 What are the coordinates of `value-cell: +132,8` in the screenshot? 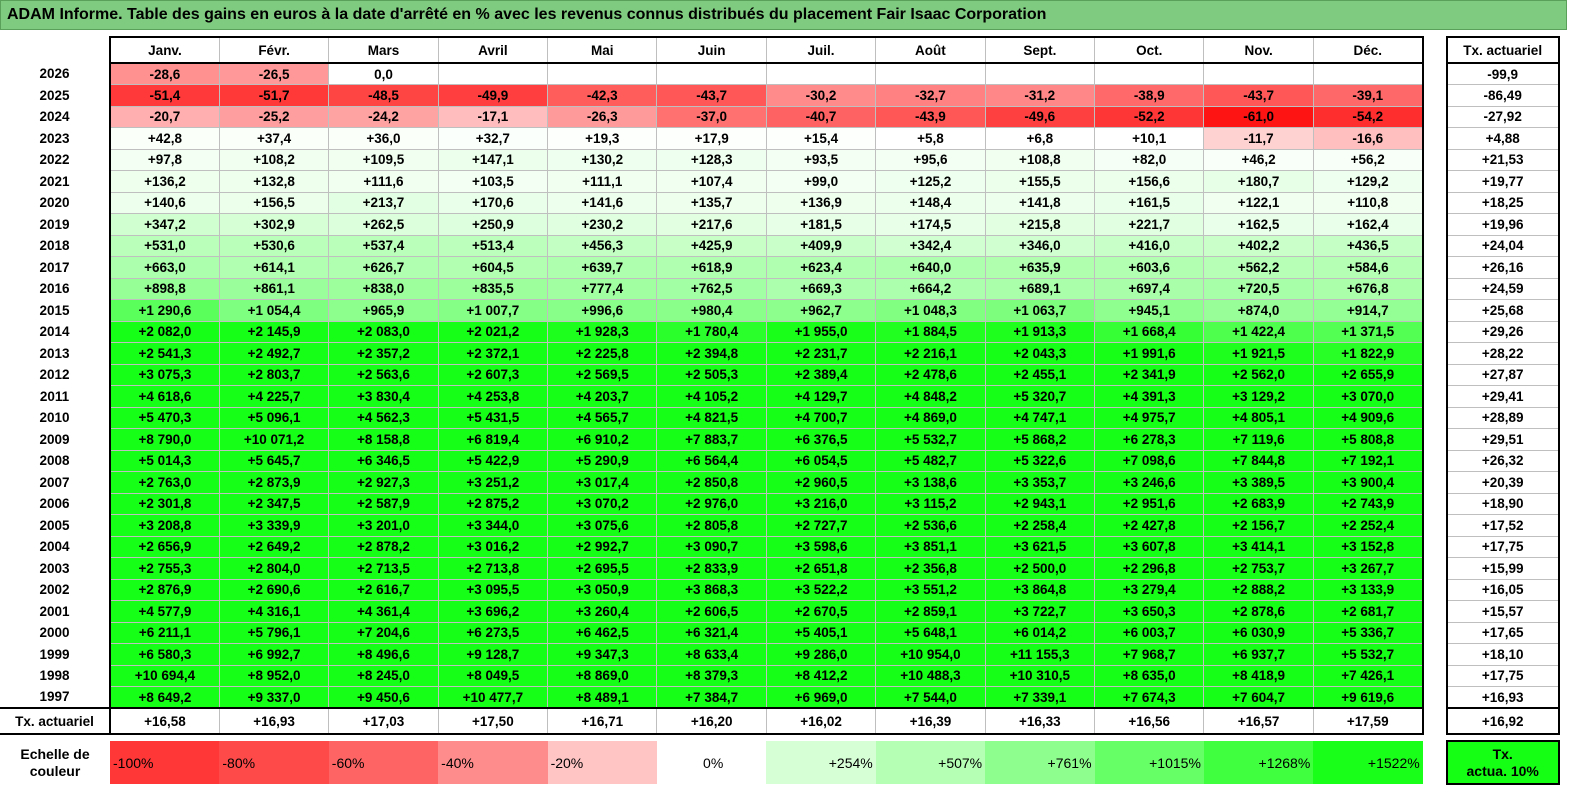 It's located at (274, 181).